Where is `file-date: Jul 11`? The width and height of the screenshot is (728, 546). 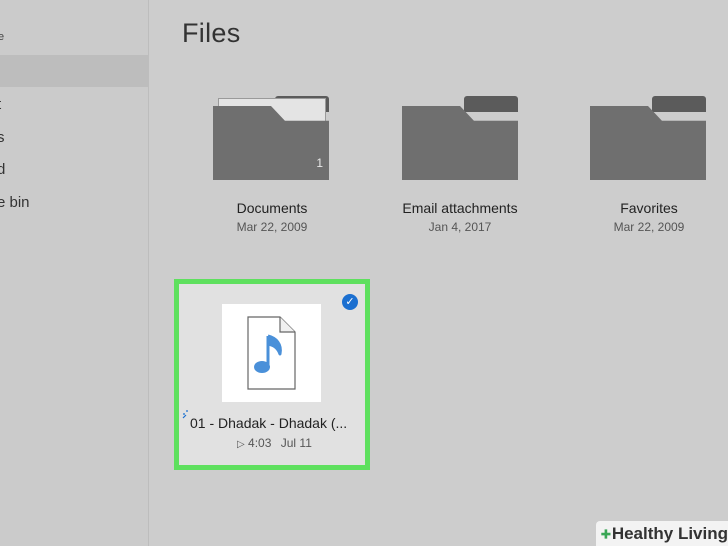
file-date: Jul 11 is located at coordinates (296, 443).